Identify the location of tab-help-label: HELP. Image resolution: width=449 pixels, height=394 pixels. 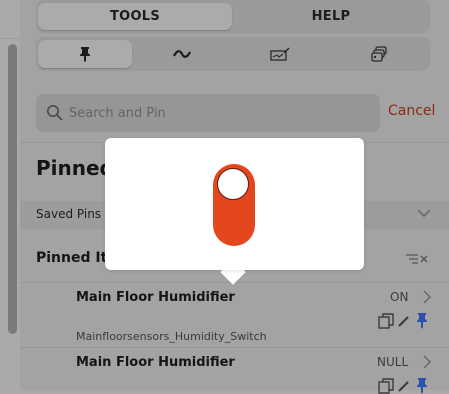
(331, 16).